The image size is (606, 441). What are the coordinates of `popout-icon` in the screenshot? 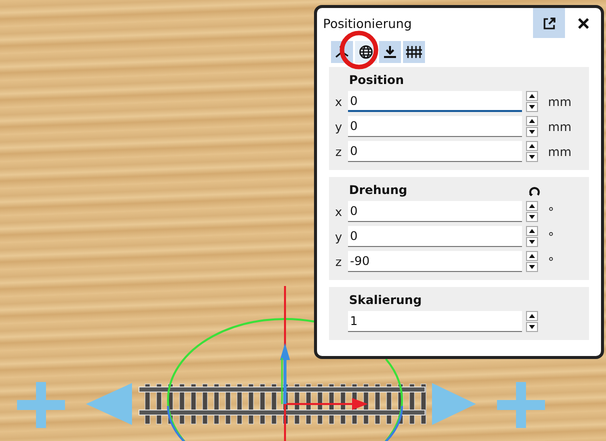 It's located at (549, 23).